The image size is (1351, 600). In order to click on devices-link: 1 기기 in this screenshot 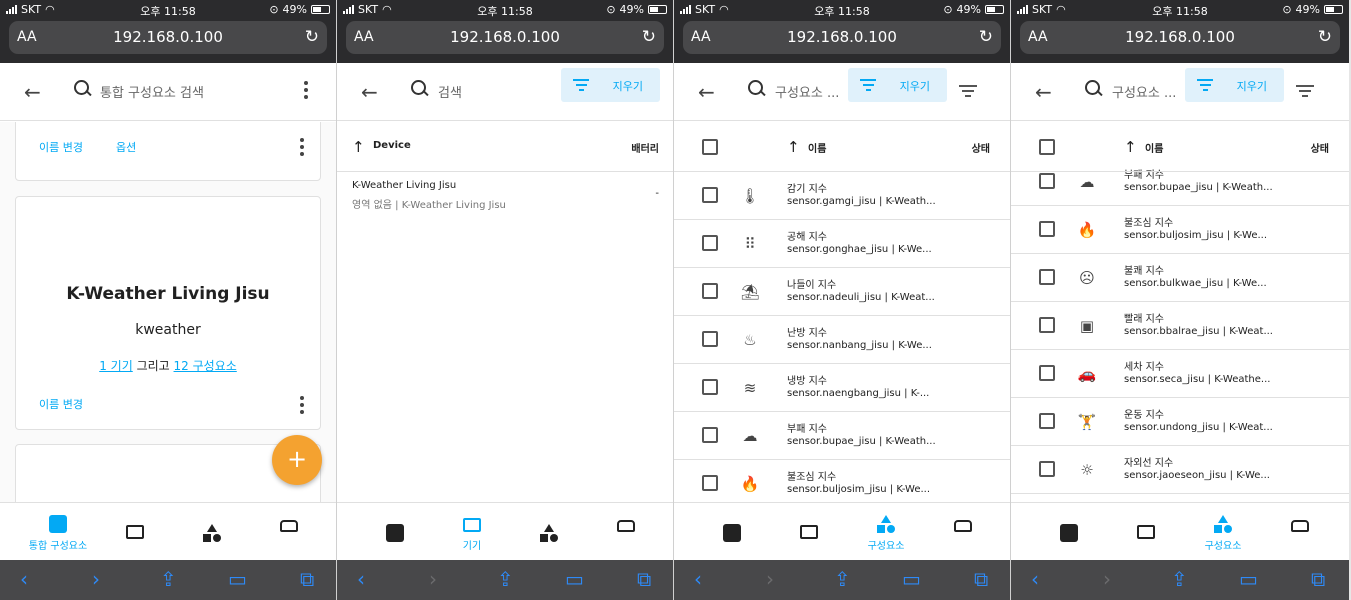, I will do `click(116, 366)`.